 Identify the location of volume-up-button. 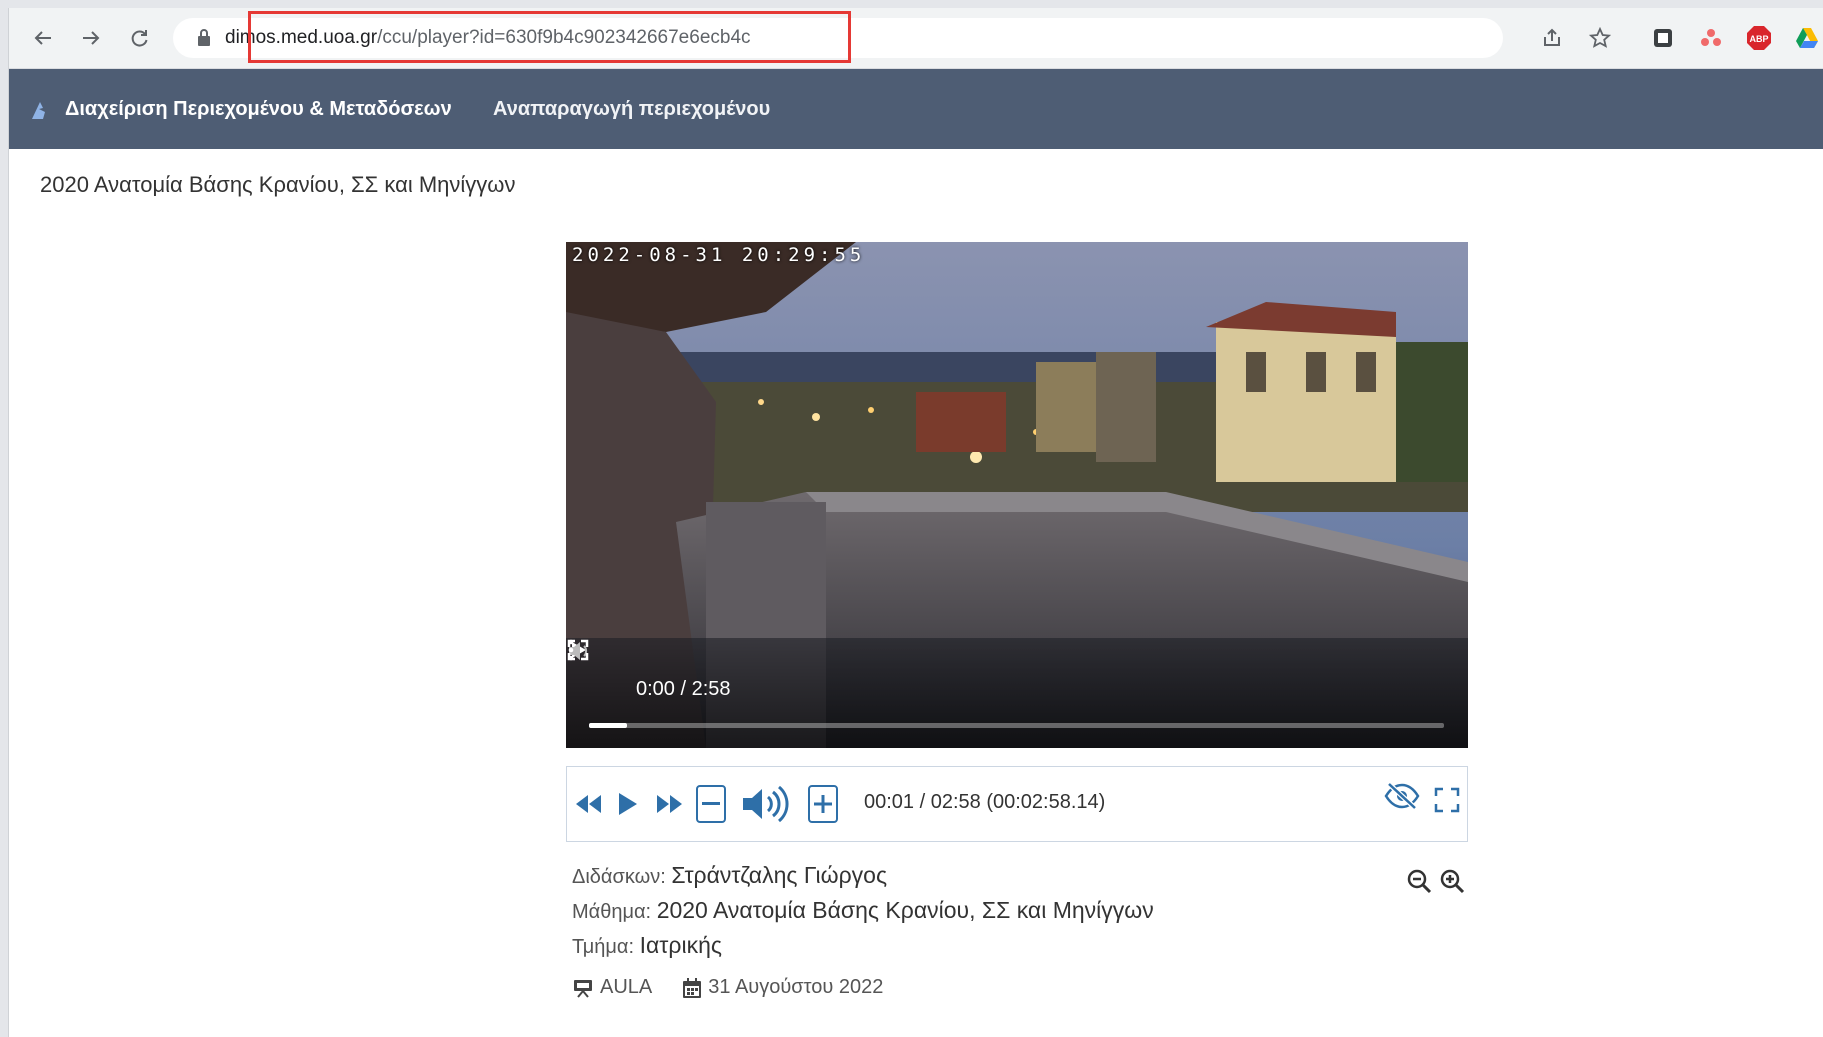
(823, 804).